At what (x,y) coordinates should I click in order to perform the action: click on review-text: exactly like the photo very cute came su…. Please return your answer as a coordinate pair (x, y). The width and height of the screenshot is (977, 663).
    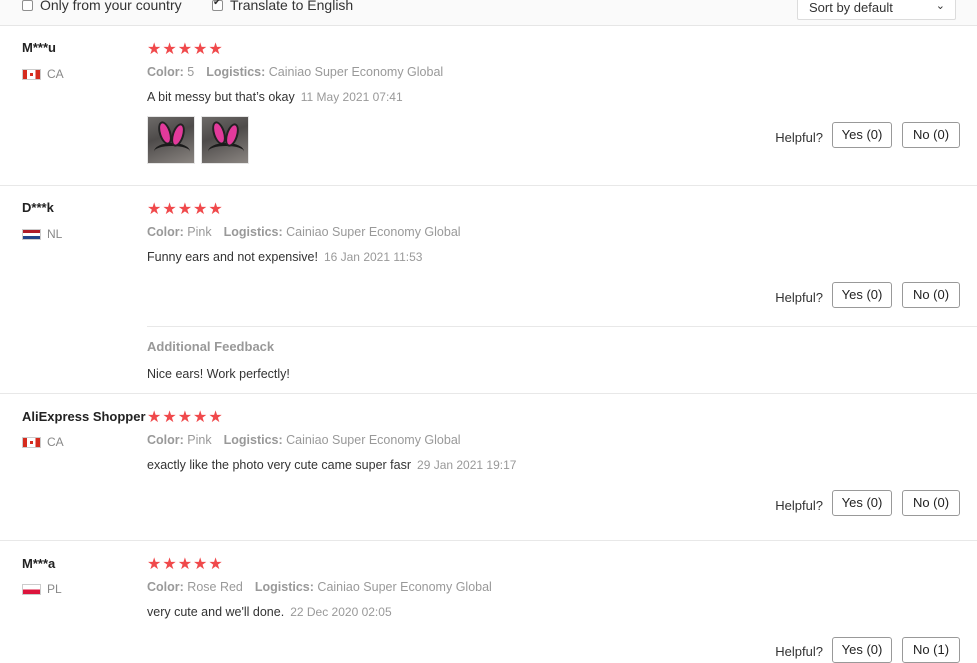
    Looking at the image, I should click on (331, 465).